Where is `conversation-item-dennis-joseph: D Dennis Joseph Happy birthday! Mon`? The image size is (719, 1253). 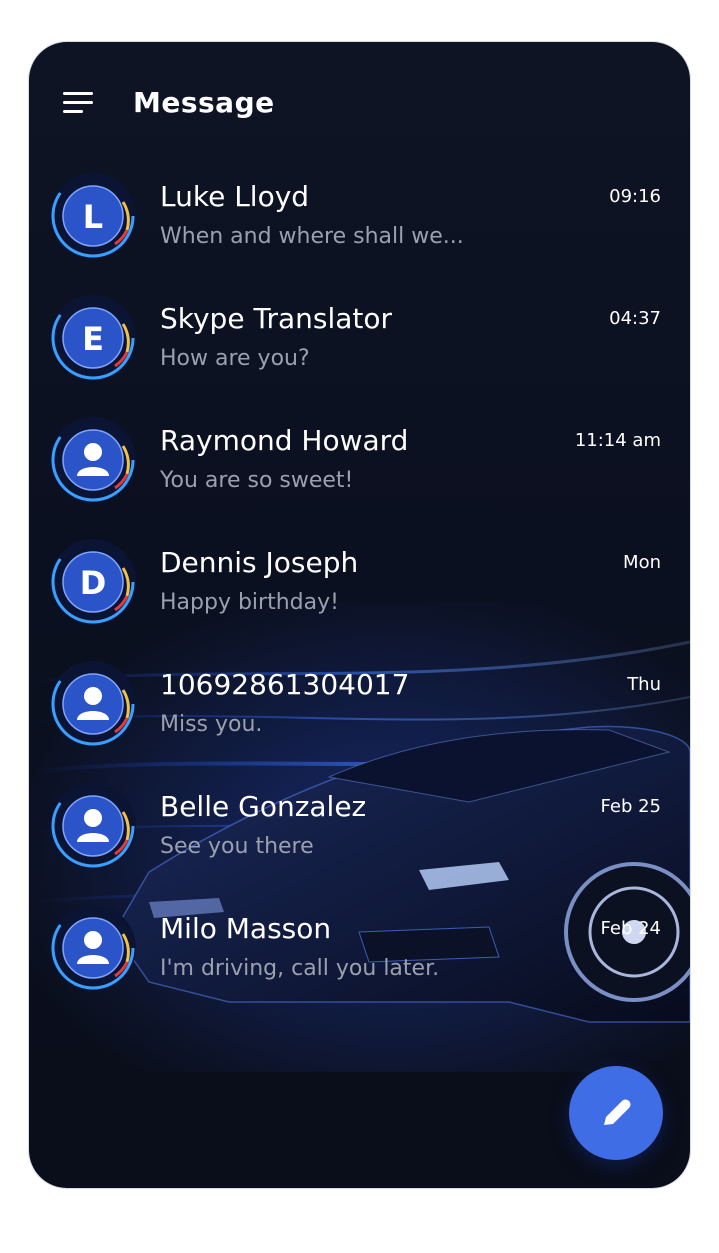 conversation-item-dennis-joseph: D Dennis Joseph Happy birthday! Mon is located at coordinates (359, 595).